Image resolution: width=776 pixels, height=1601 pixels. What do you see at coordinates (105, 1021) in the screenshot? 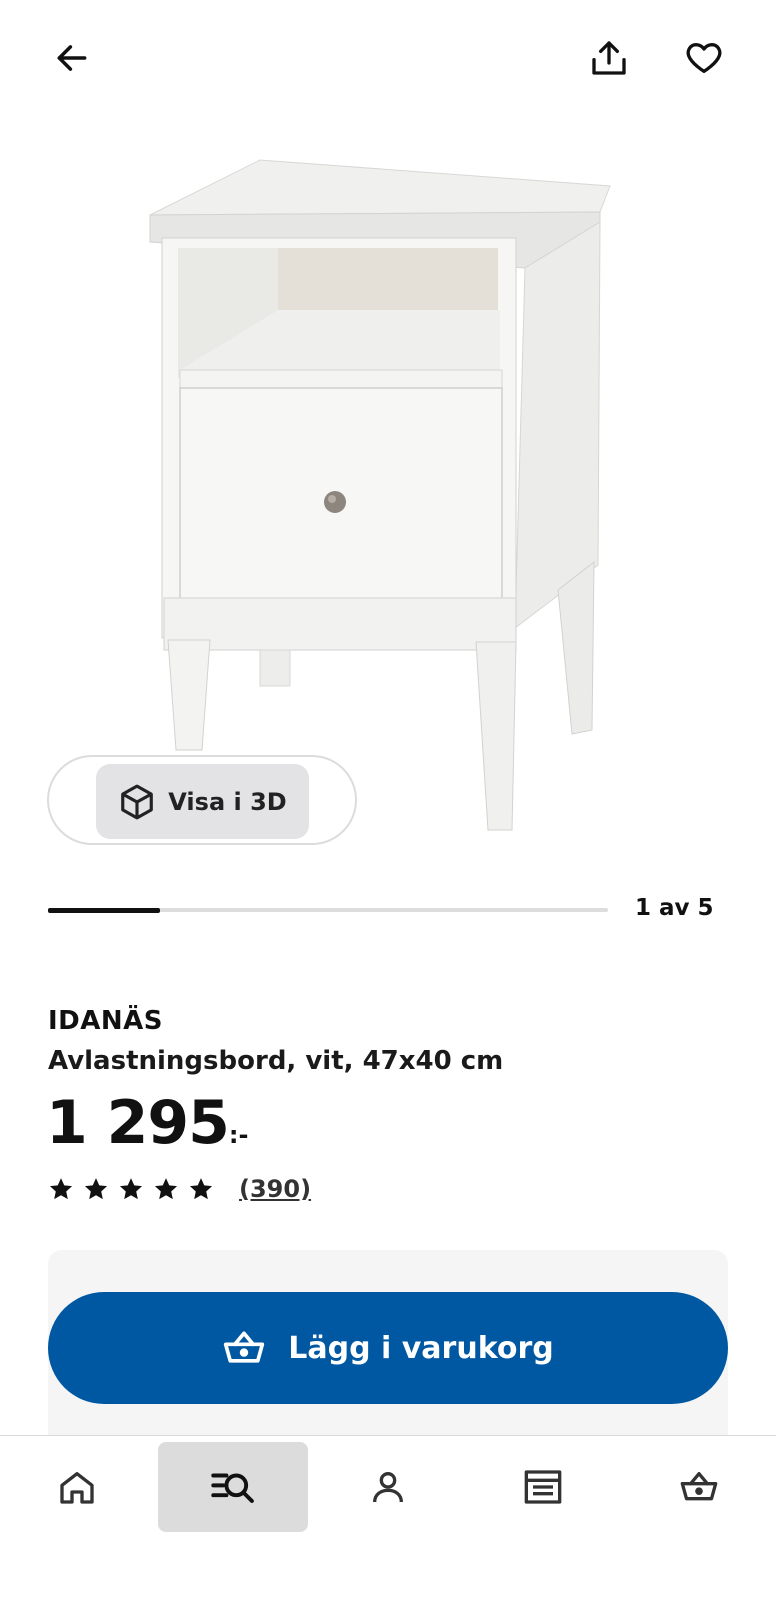
I see `product-name: IDANÄS` at bounding box center [105, 1021].